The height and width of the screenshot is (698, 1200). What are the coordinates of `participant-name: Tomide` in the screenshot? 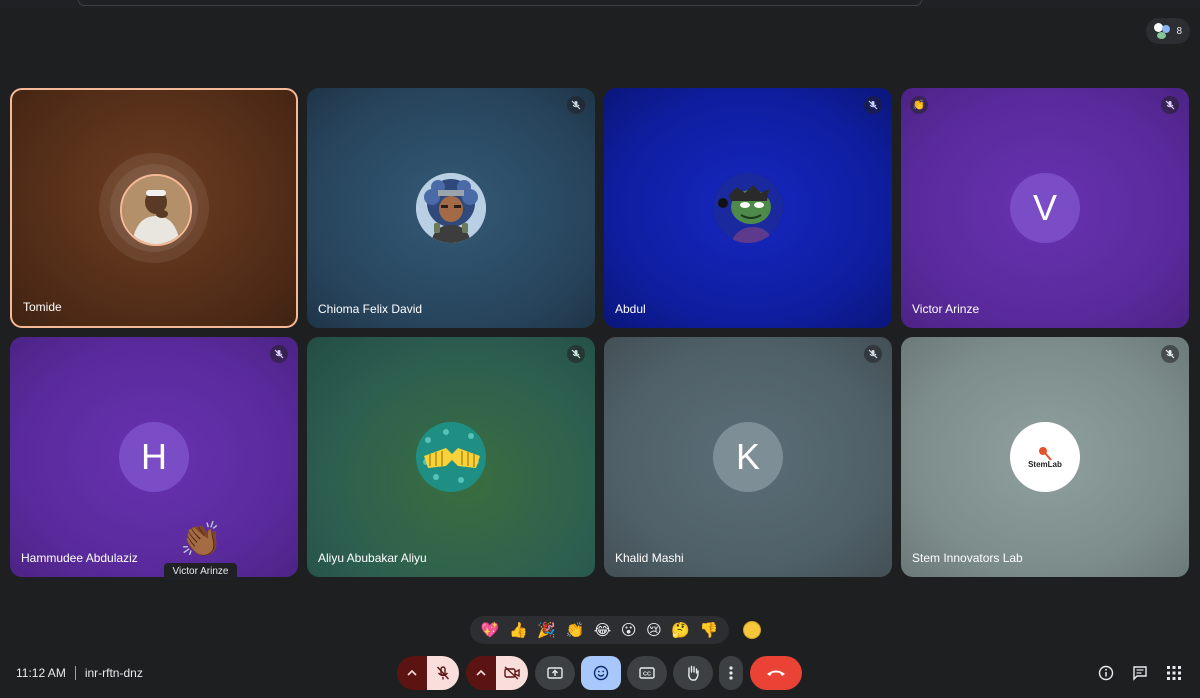 It's located at (42, 307).